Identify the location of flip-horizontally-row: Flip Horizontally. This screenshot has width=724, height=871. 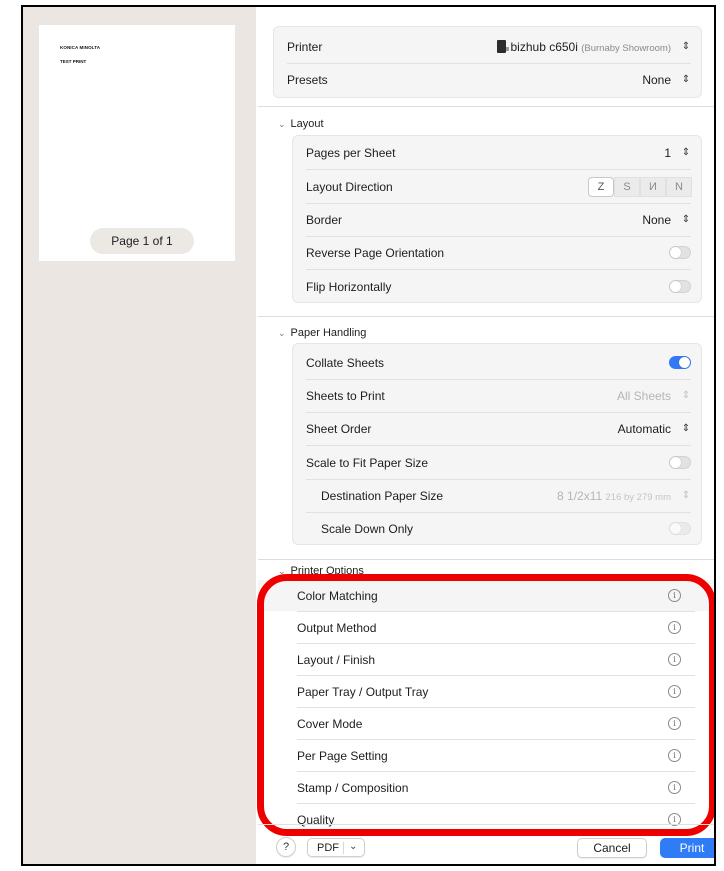
(497, 286).